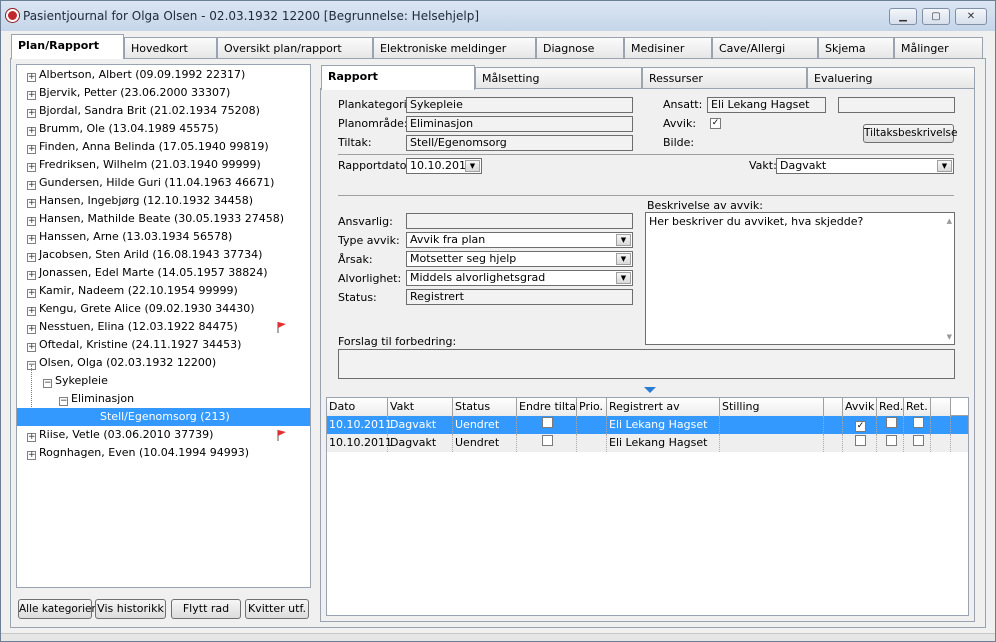 The image size is (996, 642). Describe the element at coordinates (896, 105) in the screenshot. I see `ansatt-extra-field` at that location.